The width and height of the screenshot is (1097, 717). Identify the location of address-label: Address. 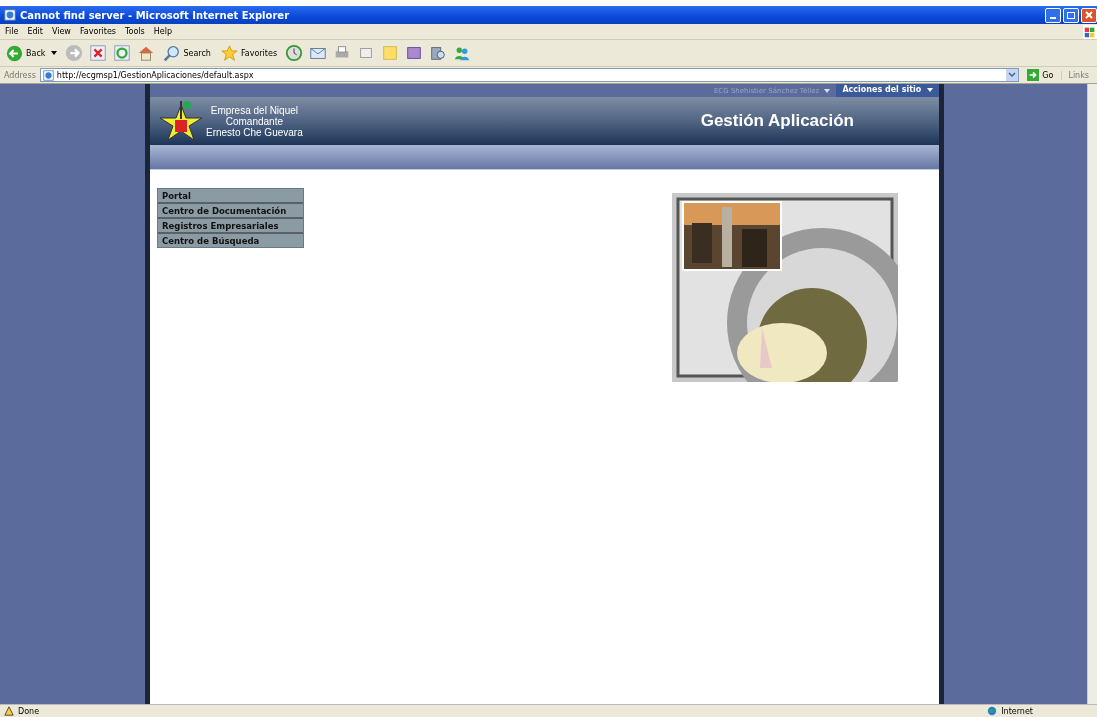
(20, 75).